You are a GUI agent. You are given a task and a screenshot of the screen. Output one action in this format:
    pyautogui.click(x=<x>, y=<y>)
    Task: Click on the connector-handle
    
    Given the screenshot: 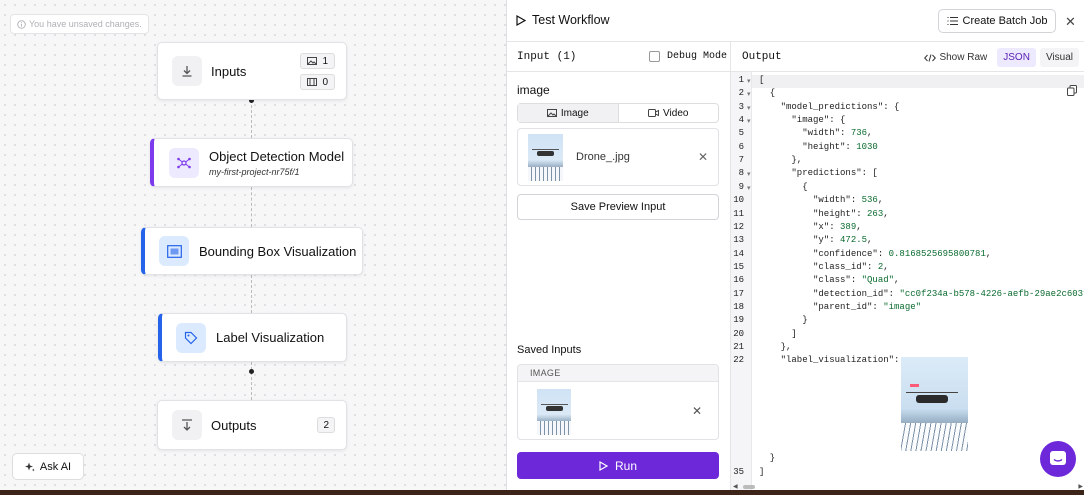 What is the action you would take?
    pyautogui.click(x=251, y=371)
    